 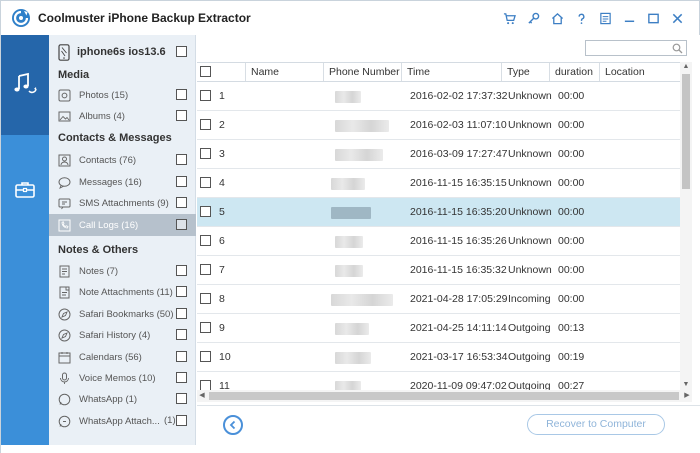 I want to click on horizontal-scrollbar: ◀ ▶, so click(x=444, y=396).